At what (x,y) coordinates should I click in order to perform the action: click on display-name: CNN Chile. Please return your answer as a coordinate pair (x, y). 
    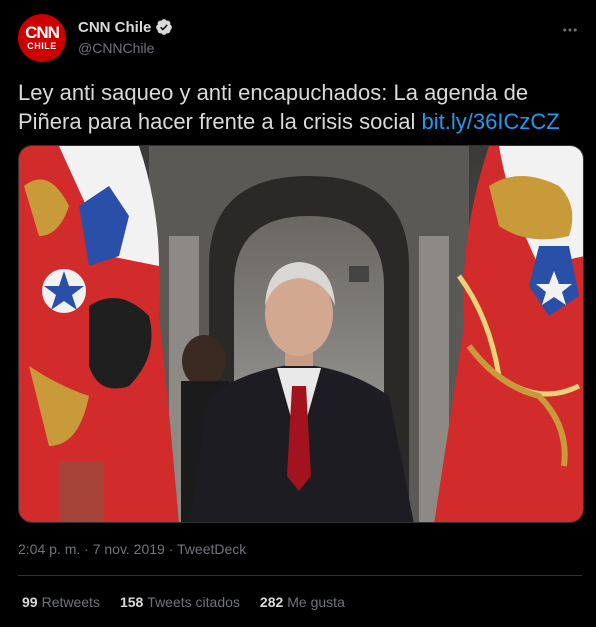
    Looking at the image, I should click on (114, 27).